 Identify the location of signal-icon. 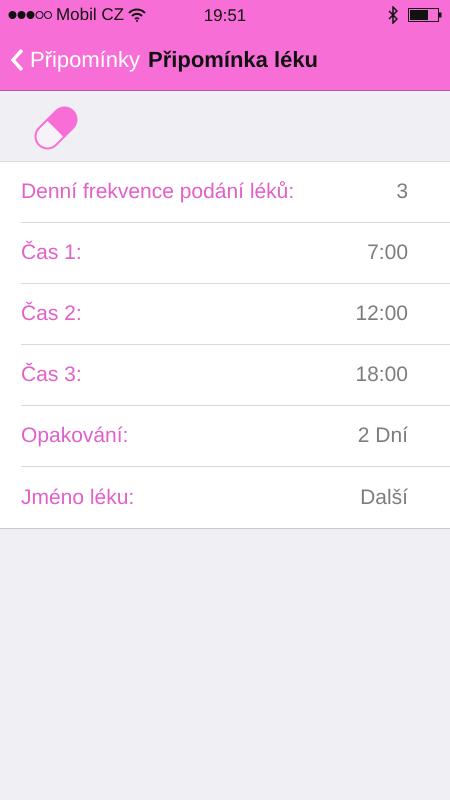
(30, 15).